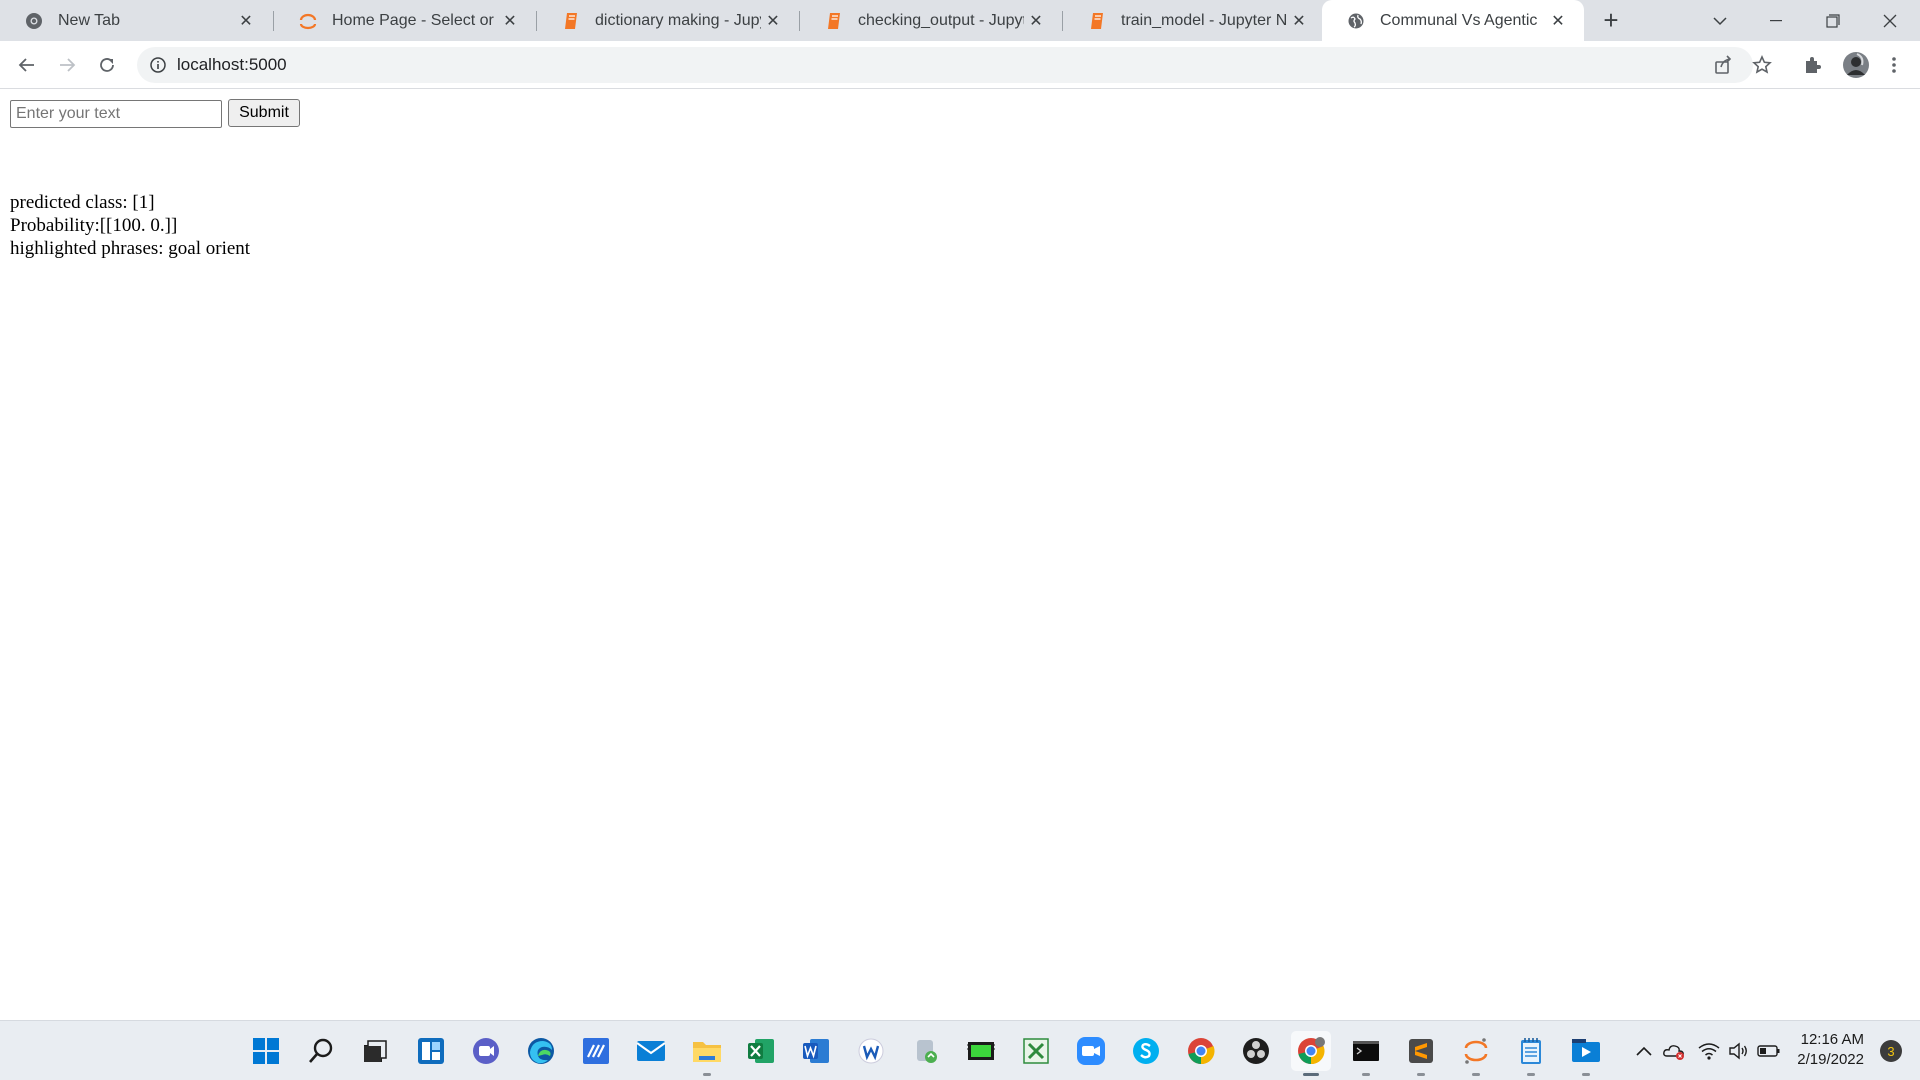 This screenshot has height=1080, width=1920. I want to click on skype-icon, so click(1146, 1051).